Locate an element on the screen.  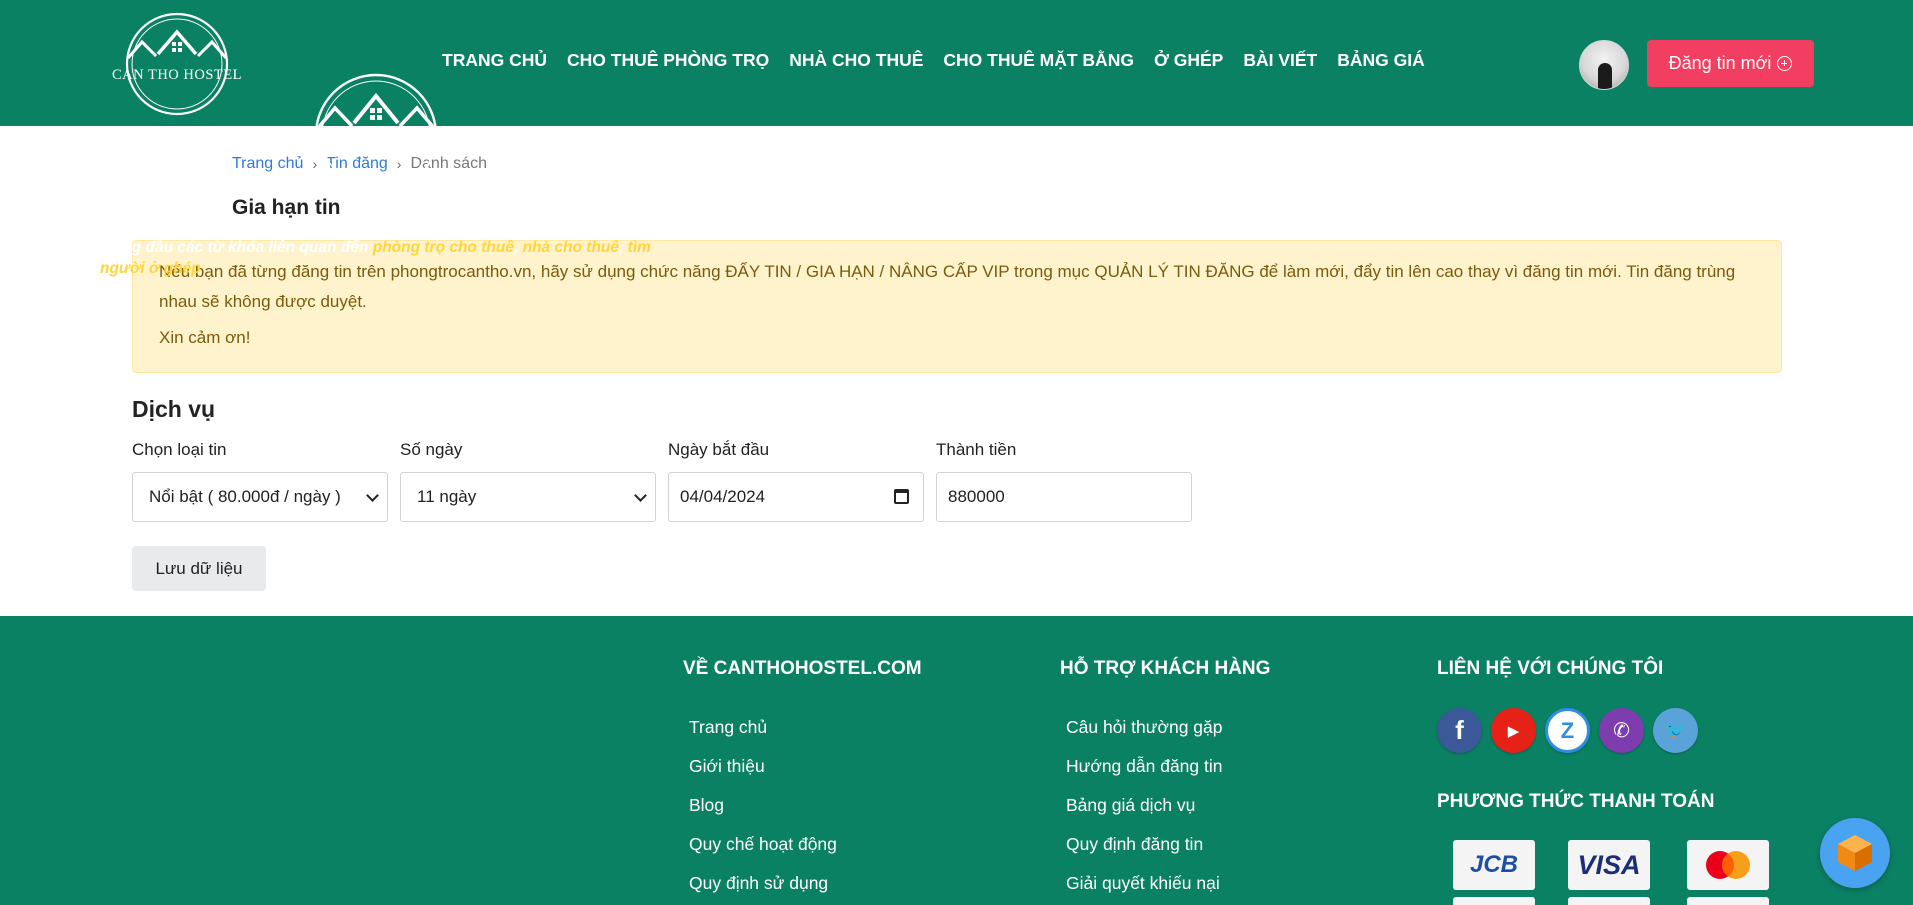
calendar-icon is located at coordinates (901, 496).